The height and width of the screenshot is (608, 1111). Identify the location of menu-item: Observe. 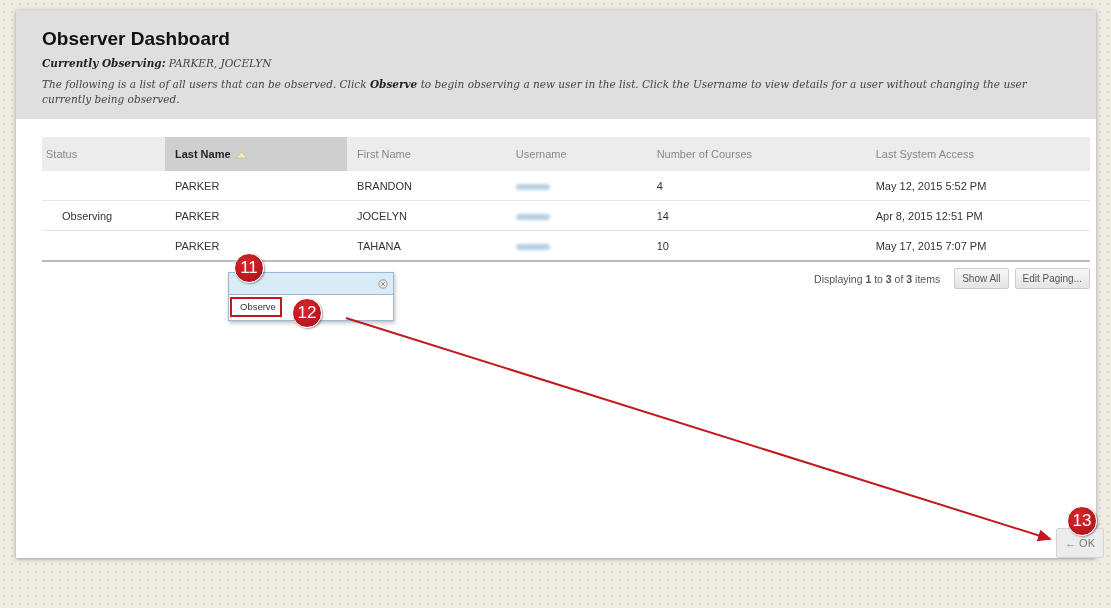
(256, 307).